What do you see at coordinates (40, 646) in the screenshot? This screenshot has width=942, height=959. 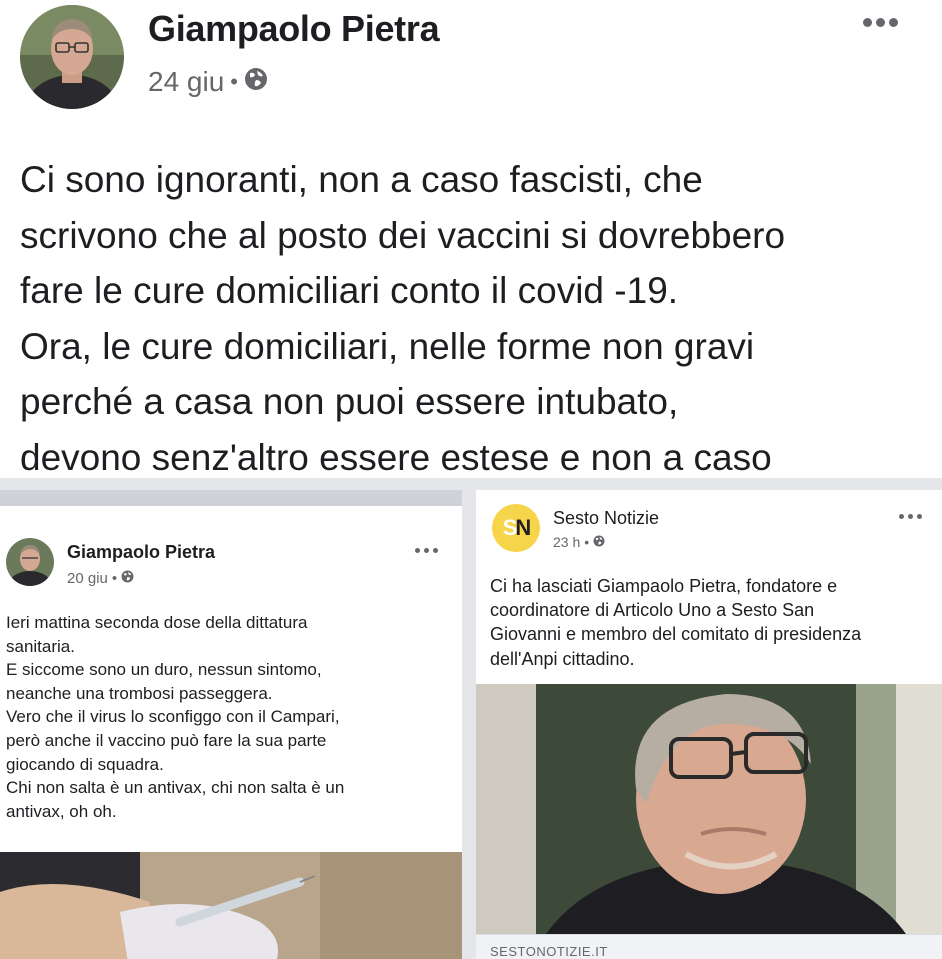 I see `post-text-line: sanitaria.` at bounding box center [40, 646].